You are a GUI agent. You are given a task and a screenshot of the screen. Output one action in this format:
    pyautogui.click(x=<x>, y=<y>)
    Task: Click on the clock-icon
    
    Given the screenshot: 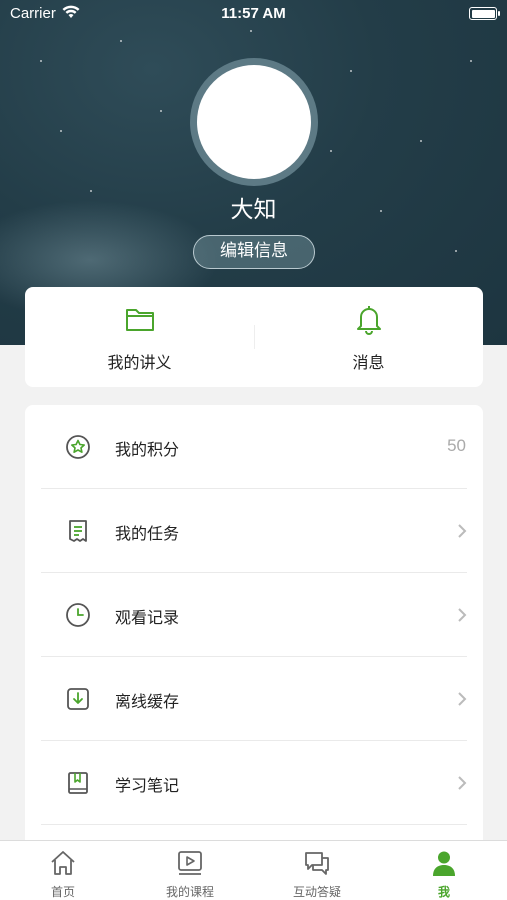 What is the action you would take?
    pyautogui.click(x=78, y=615)
    